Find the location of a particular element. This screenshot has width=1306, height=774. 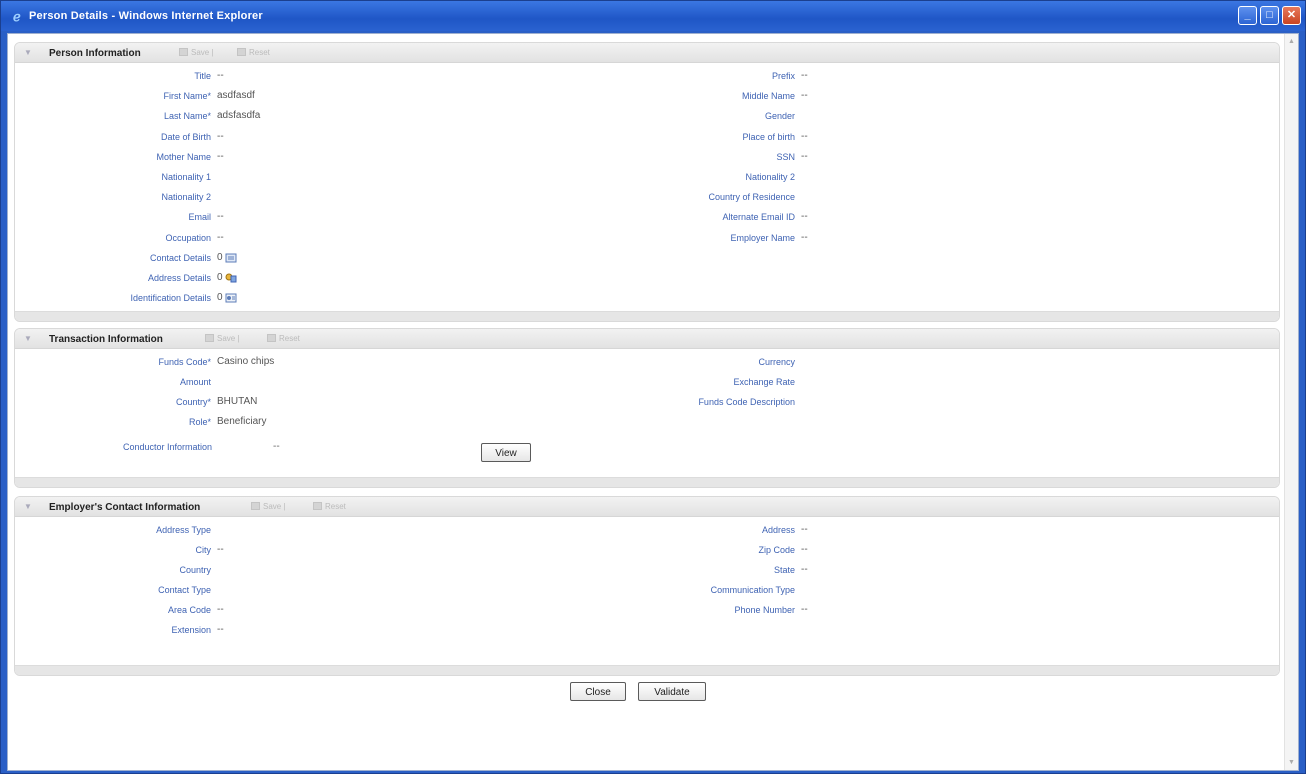

employer-name-label: Employer Name is located at coordinates (762, 237).